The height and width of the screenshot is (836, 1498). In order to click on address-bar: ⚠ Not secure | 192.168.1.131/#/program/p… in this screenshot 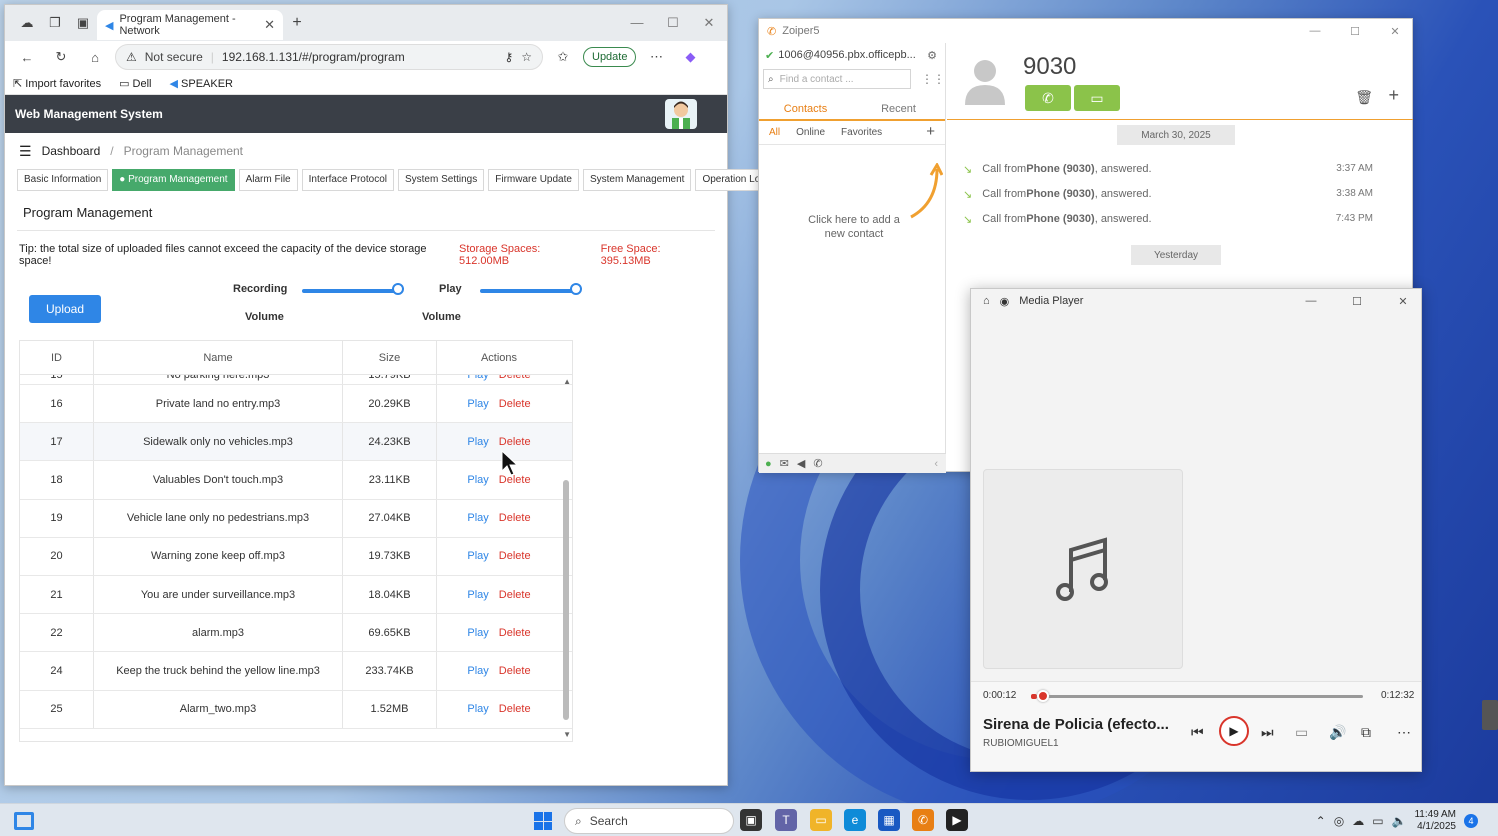, I will do `click(329, 57)`.